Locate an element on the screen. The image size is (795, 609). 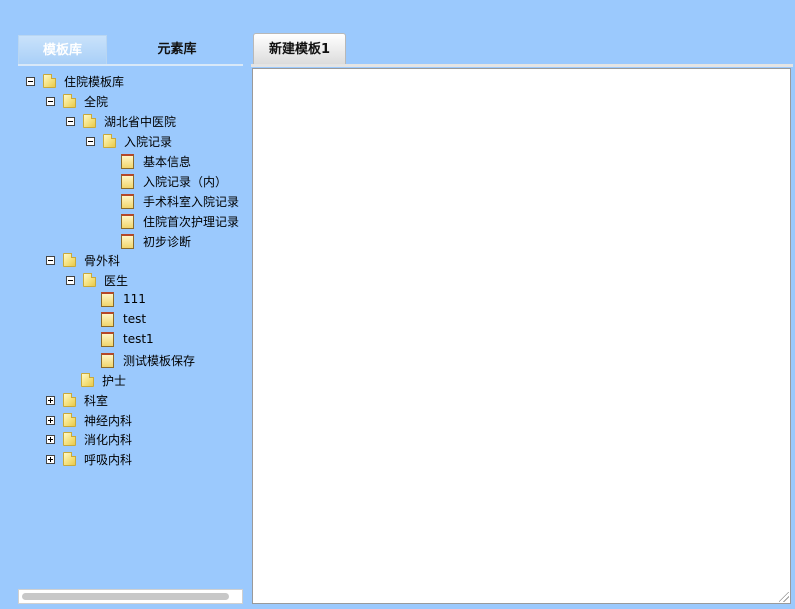
tree-node-label: 手术科室入院记录 is located at coordinates (191, 201).